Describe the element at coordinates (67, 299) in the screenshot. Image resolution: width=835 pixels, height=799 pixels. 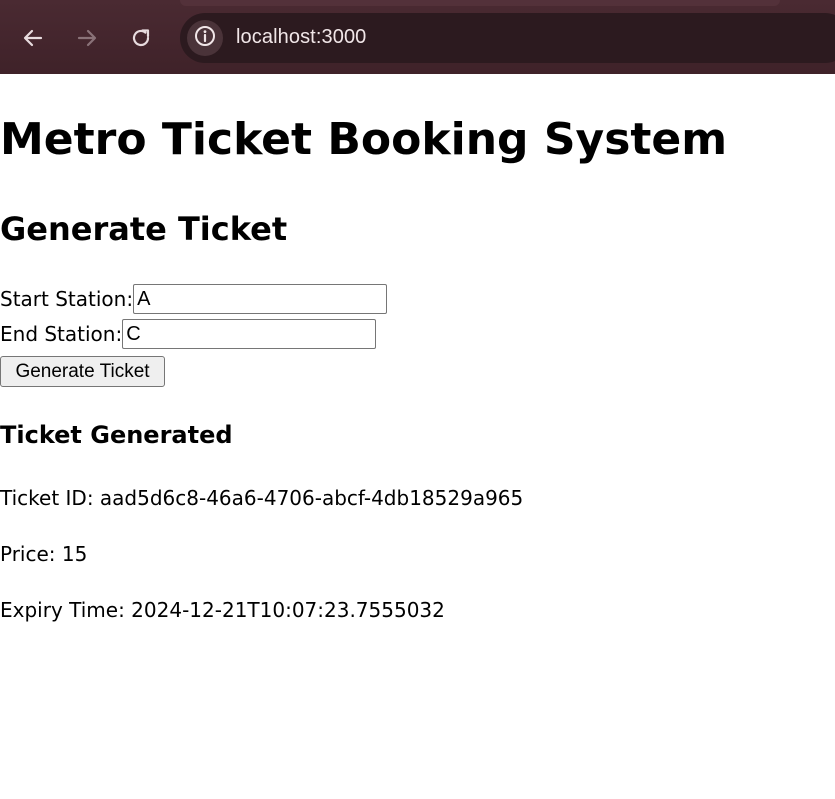
I see `start-station-label: Start Station:` at that location.